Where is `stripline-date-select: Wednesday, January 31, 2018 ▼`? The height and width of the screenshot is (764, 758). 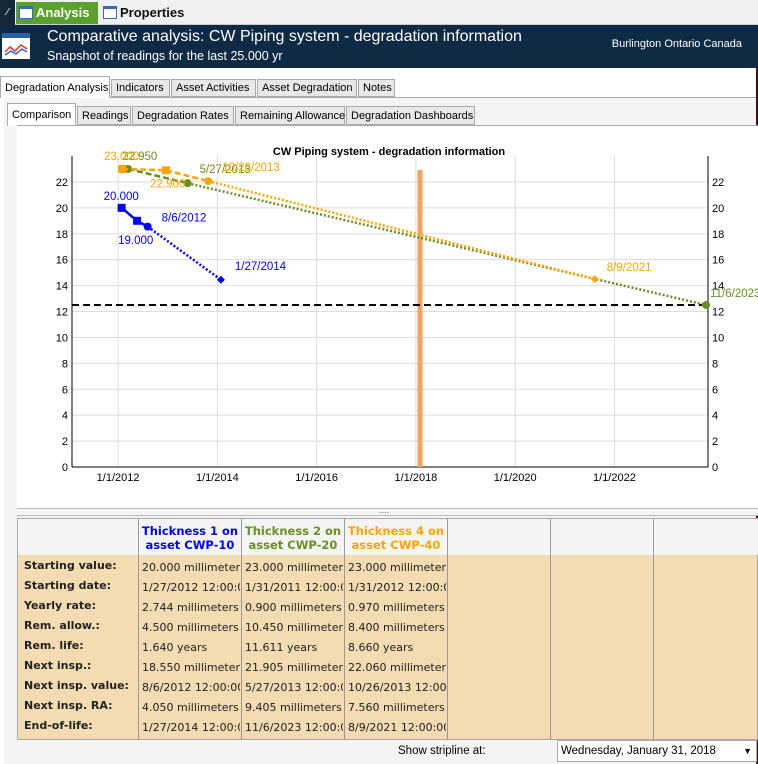 stripline-date-select: Wednesday, January 31, 2018 ▼ is located at coordinates (657, 751).